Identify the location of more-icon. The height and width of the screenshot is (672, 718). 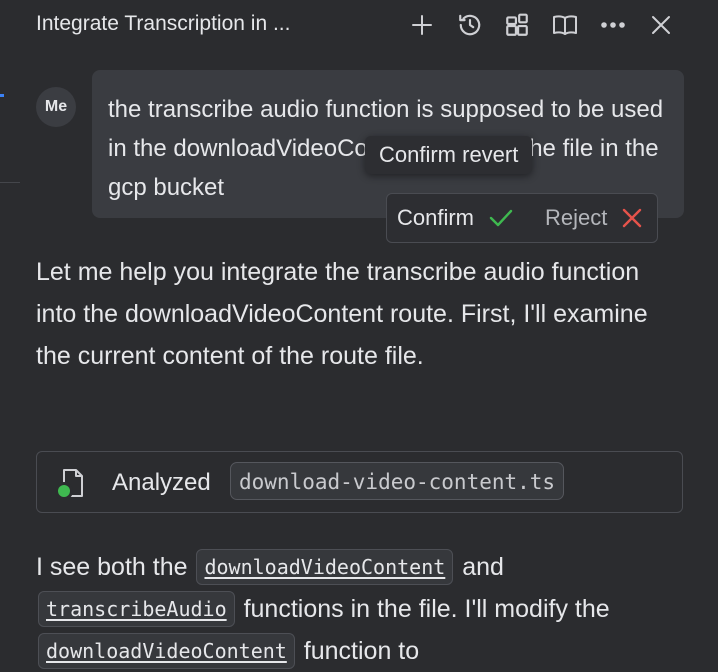
(613, 25).